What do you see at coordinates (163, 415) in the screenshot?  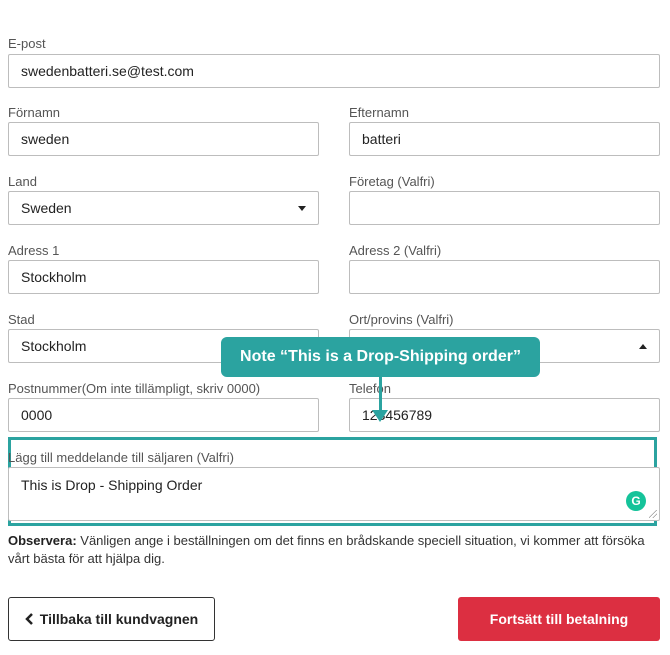 I see `postcode-field: 0000` at bounding box center [163, 415].